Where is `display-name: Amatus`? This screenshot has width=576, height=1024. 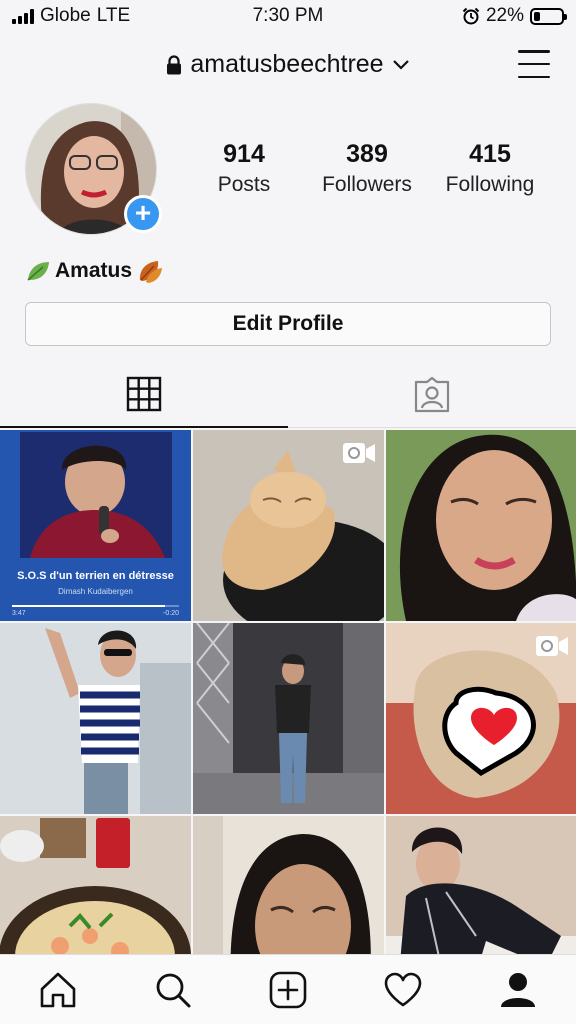 display-name: Amatus is located at coordinates (94, 271).